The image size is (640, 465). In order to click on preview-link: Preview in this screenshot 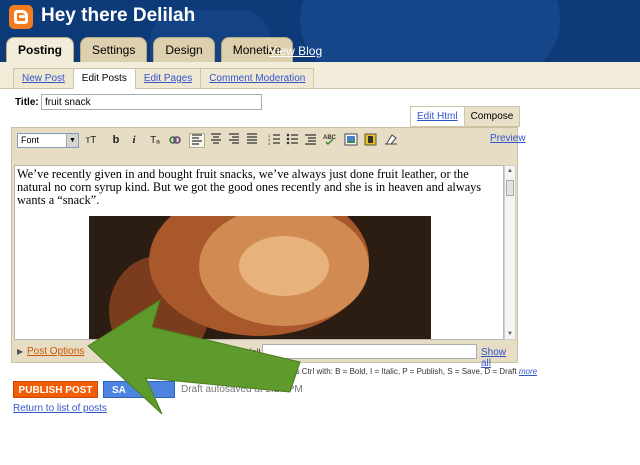, I will do `click(508, 138)`.